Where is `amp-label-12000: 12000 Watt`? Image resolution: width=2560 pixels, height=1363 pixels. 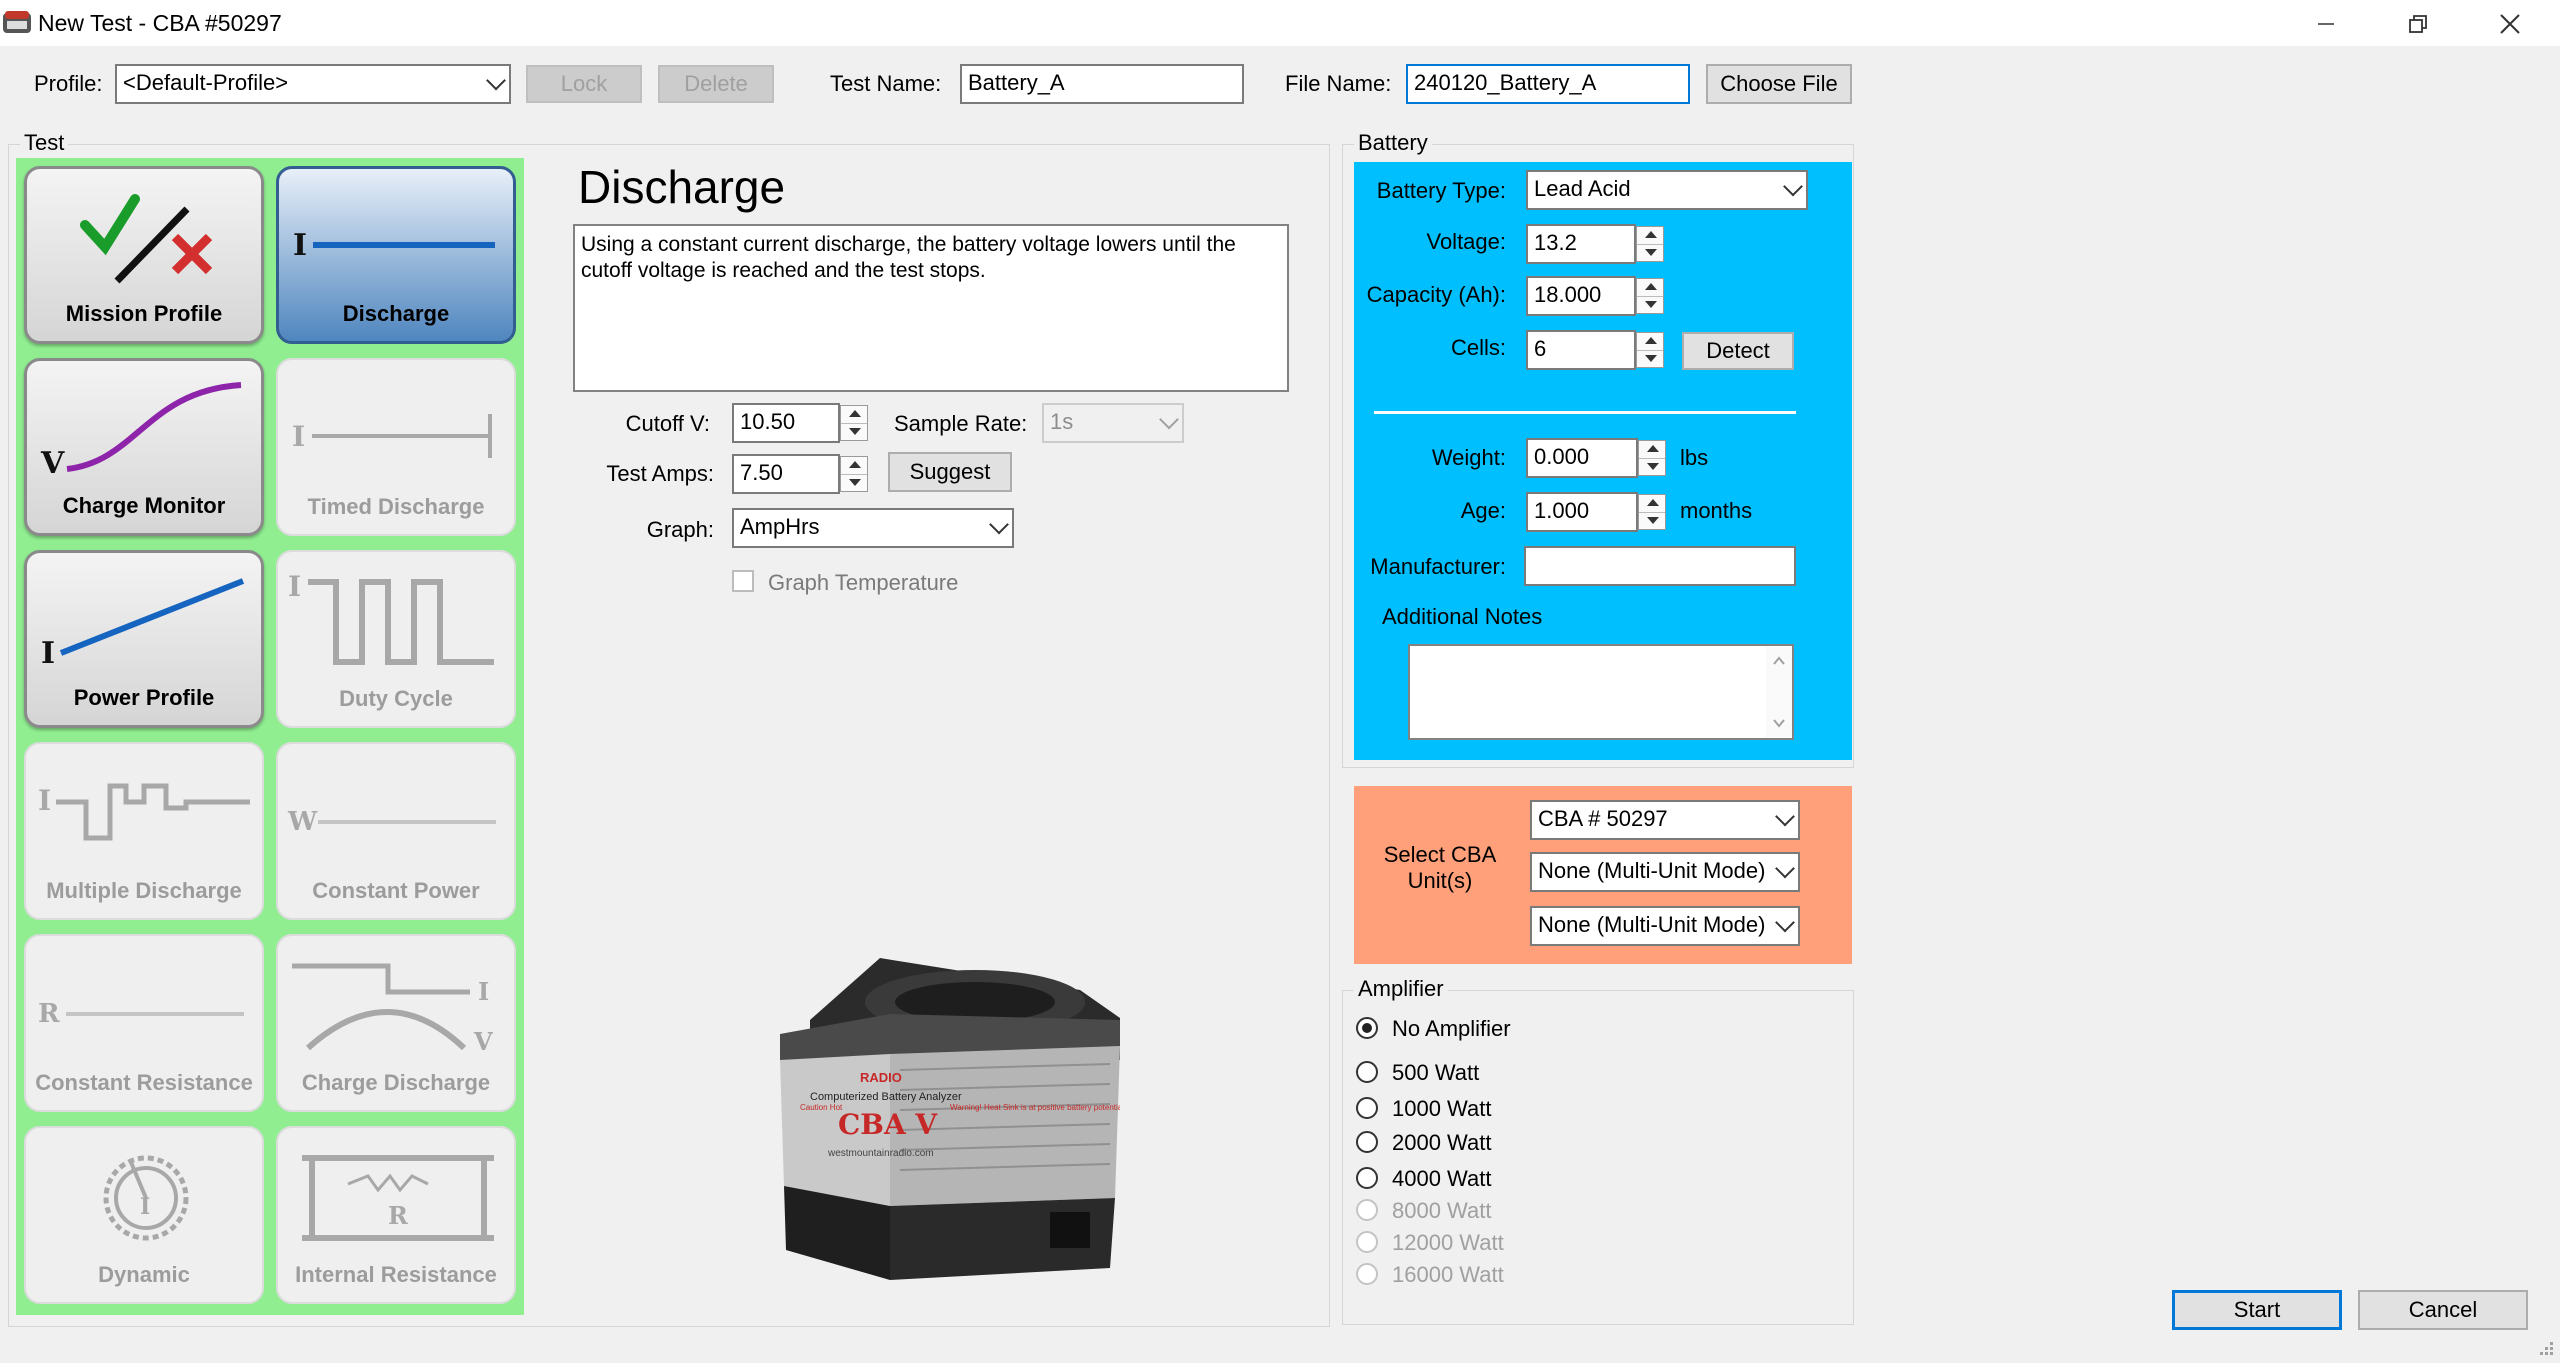
amp-label-12000: 12000 Watt is located at coordinates (1448, 1242).